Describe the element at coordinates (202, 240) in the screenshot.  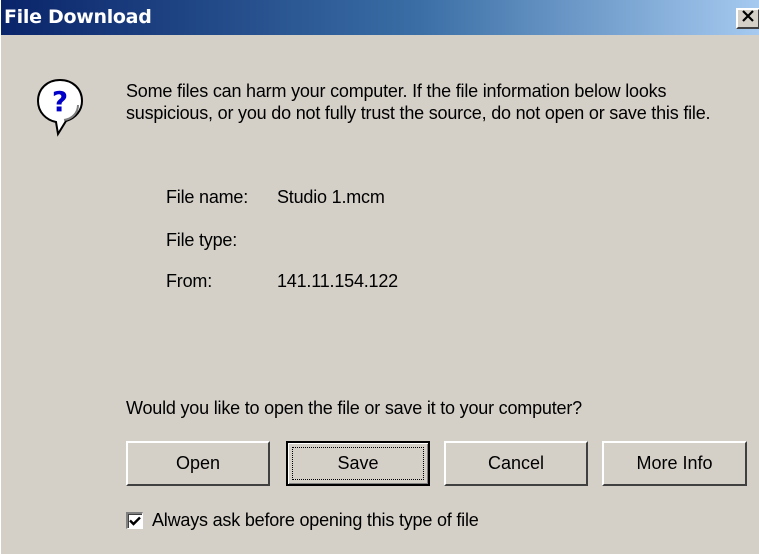
I see `file-type-label: File type:` at that location.